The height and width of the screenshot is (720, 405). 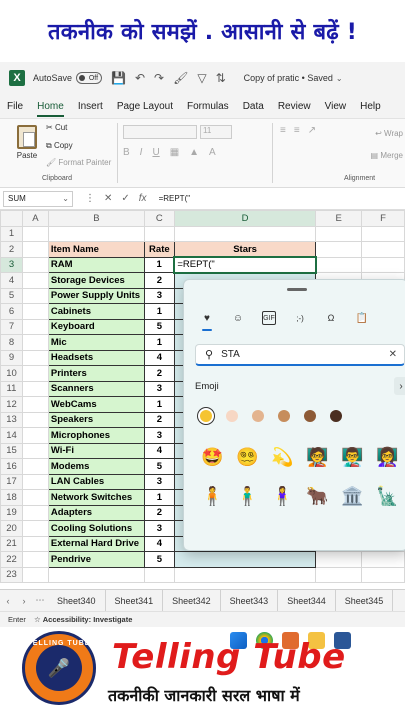 I want to click on orientation-icon: ↗, so click(x=312, y=130).